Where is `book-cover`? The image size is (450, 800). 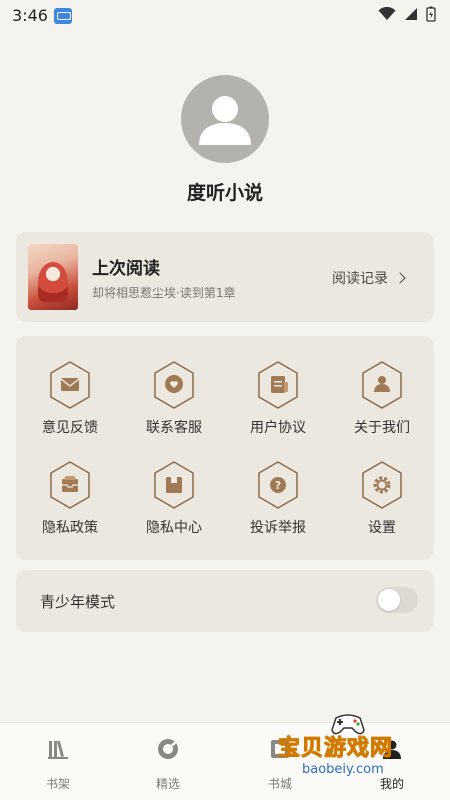 book-cover is located at coordinates (53, 277).